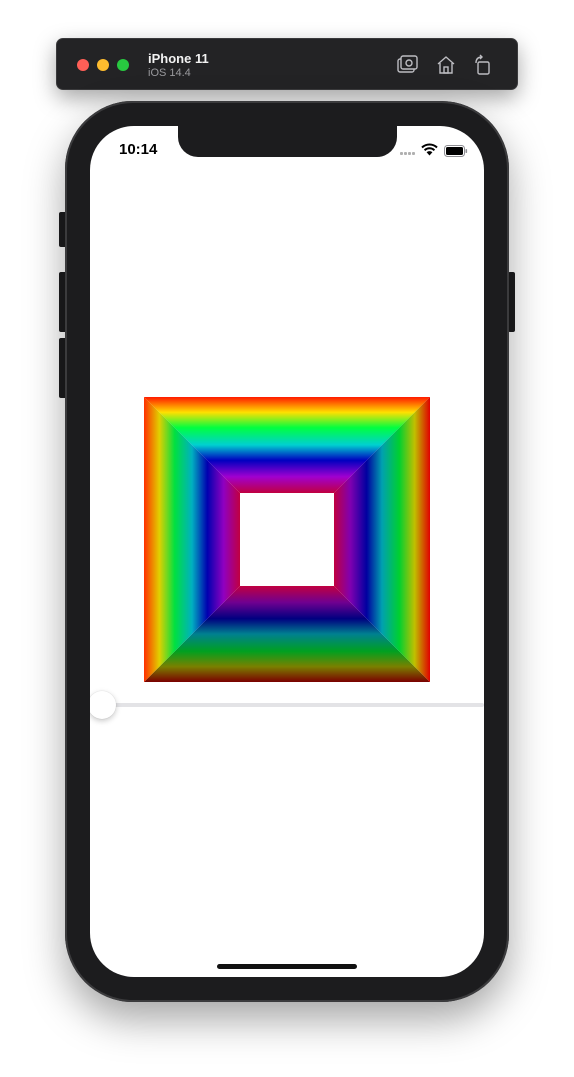 The height and width of the screenshot is (1077, 574). What do you see at coordinates (287, 539) in the screenshot?
I see `gradient-frame-artwork` at bounding box center [287, 539].